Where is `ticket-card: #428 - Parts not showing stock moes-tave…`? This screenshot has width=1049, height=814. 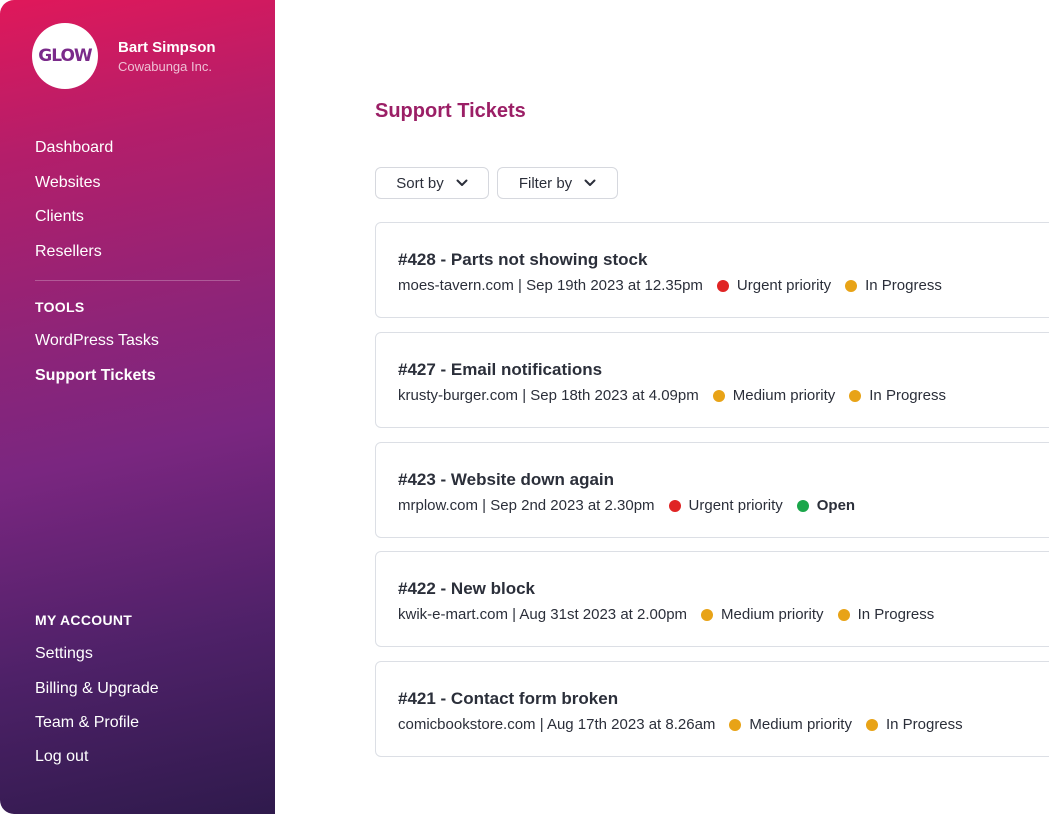
ticket-card: #428 - Parts not showing stock moes-tave… is located at coordinates (712, 270).